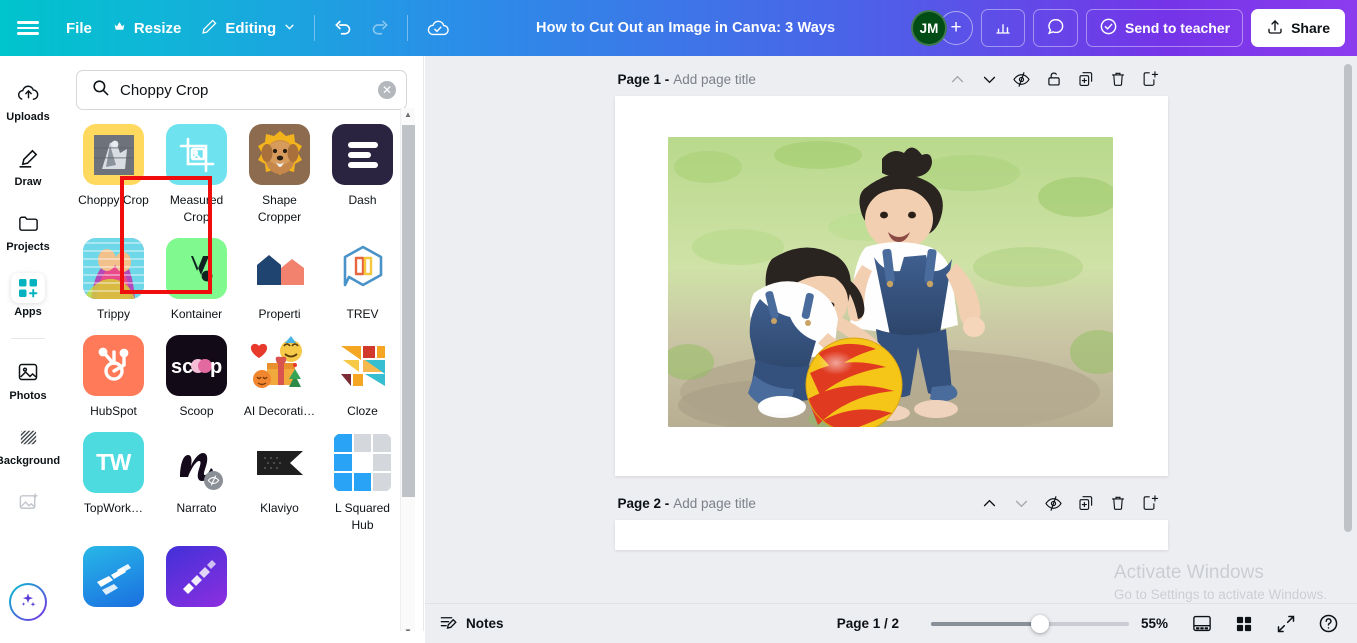 This screenshot has height=643, width=1357. Describe the element at coordinates (1202, 624) in the screenshot. I see `presentation-view-icon` at that location.